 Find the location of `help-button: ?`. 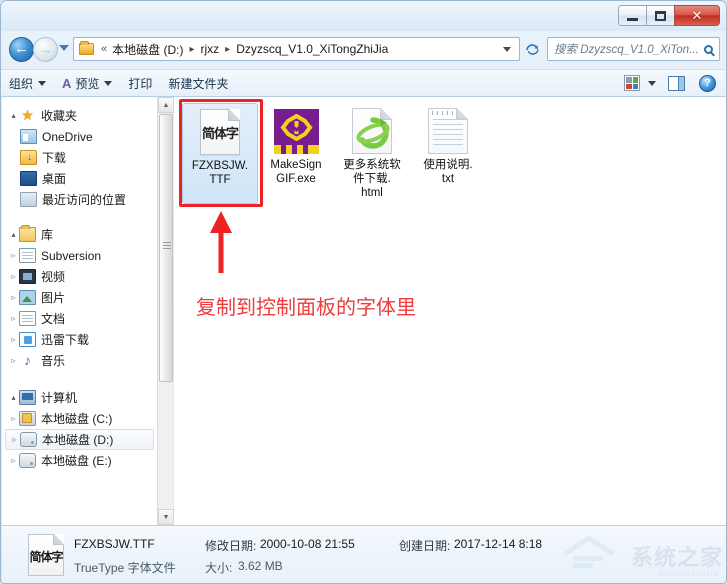

help-button: ? is located at coordinates (707, 83).